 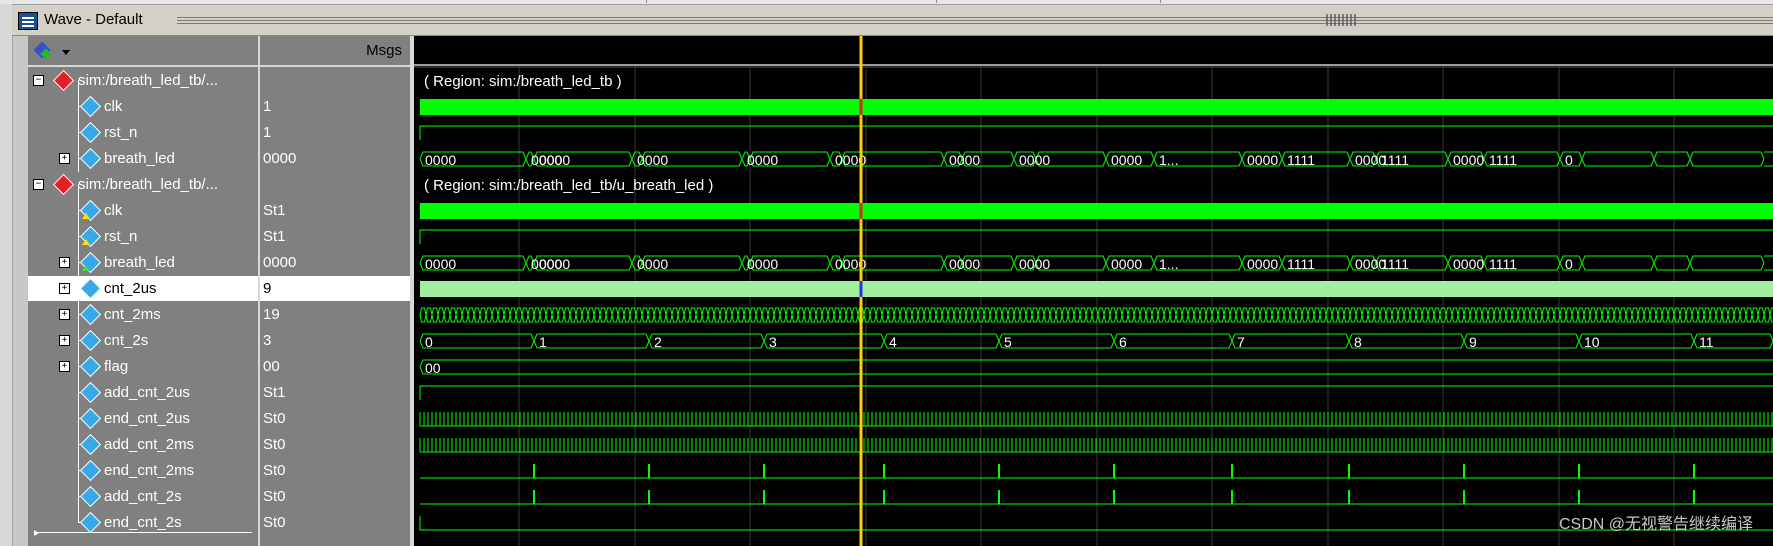 I want to click on timeline-header, so click(x=1093, y=51).